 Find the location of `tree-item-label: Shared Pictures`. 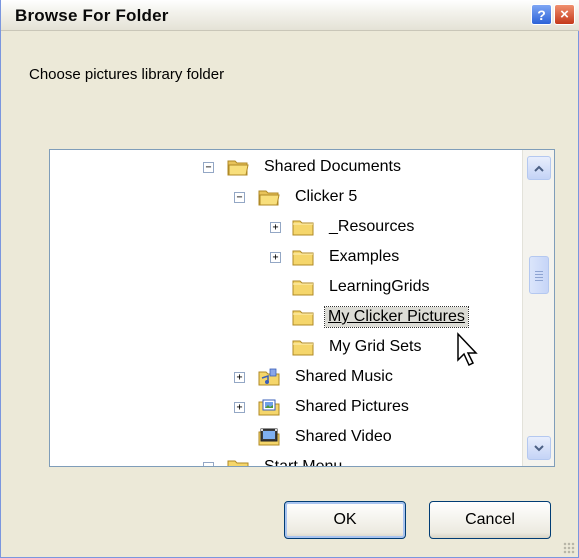

tree-item-label: Shared Pictures is located at coordinates (352, 406).